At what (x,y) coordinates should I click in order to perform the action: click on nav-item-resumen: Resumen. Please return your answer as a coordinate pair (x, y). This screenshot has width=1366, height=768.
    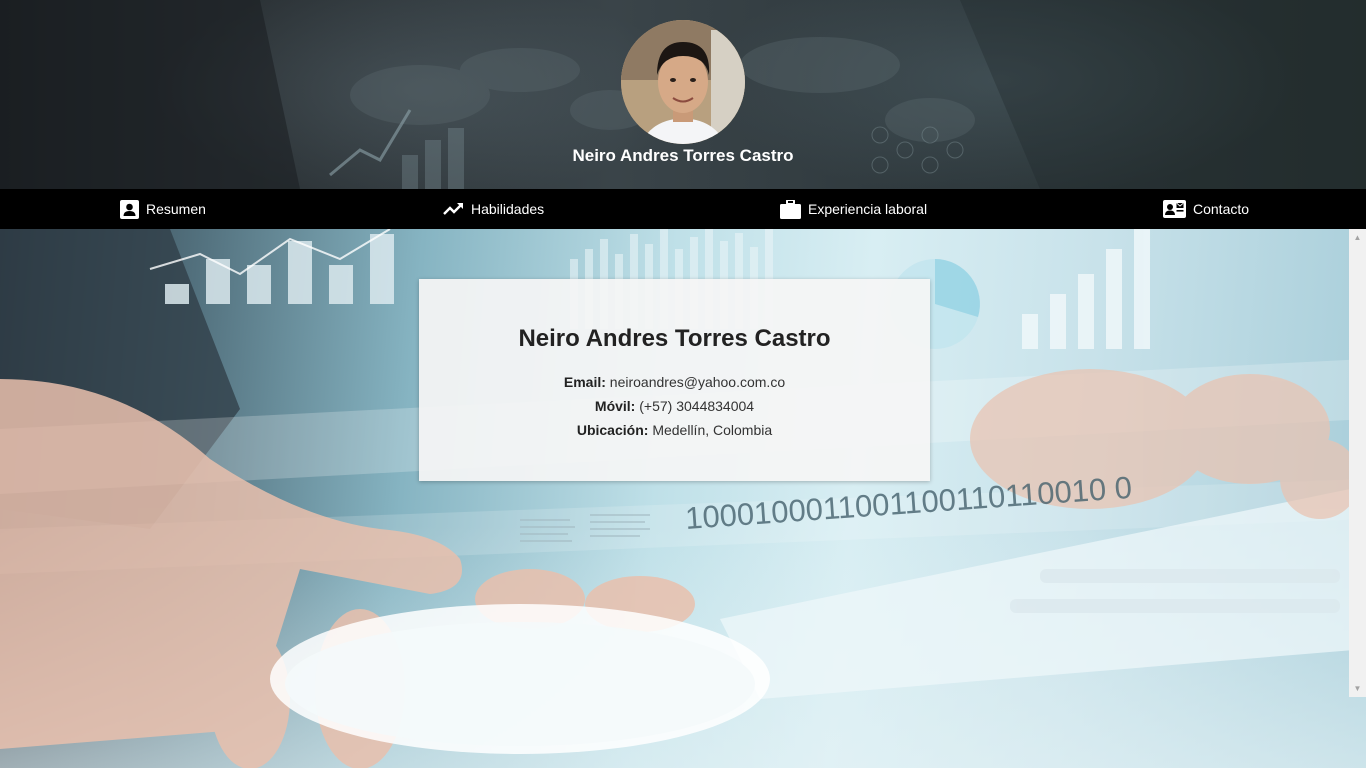
    Looking at the image, I should click on (163, 209).